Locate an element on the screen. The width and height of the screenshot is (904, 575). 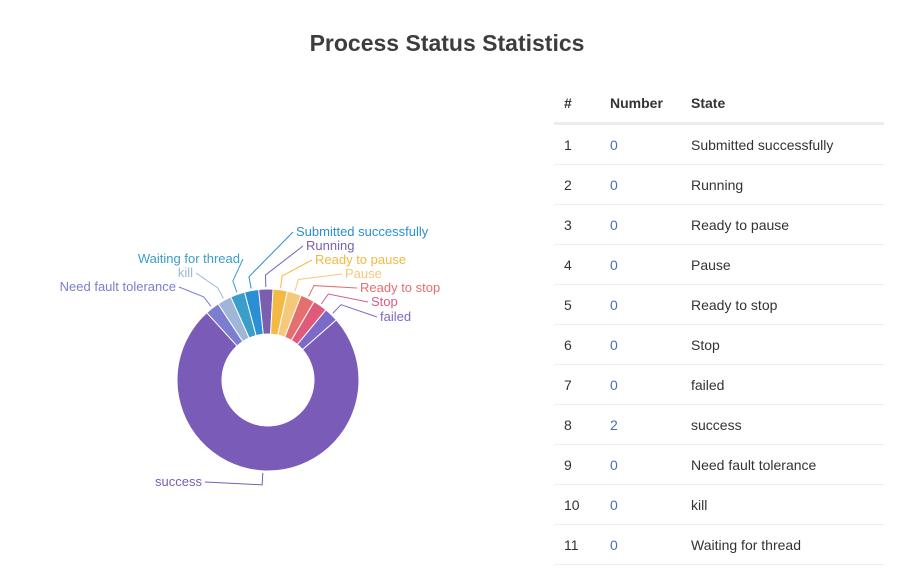
slice-label-success: success is located at coordinates (178, 481).